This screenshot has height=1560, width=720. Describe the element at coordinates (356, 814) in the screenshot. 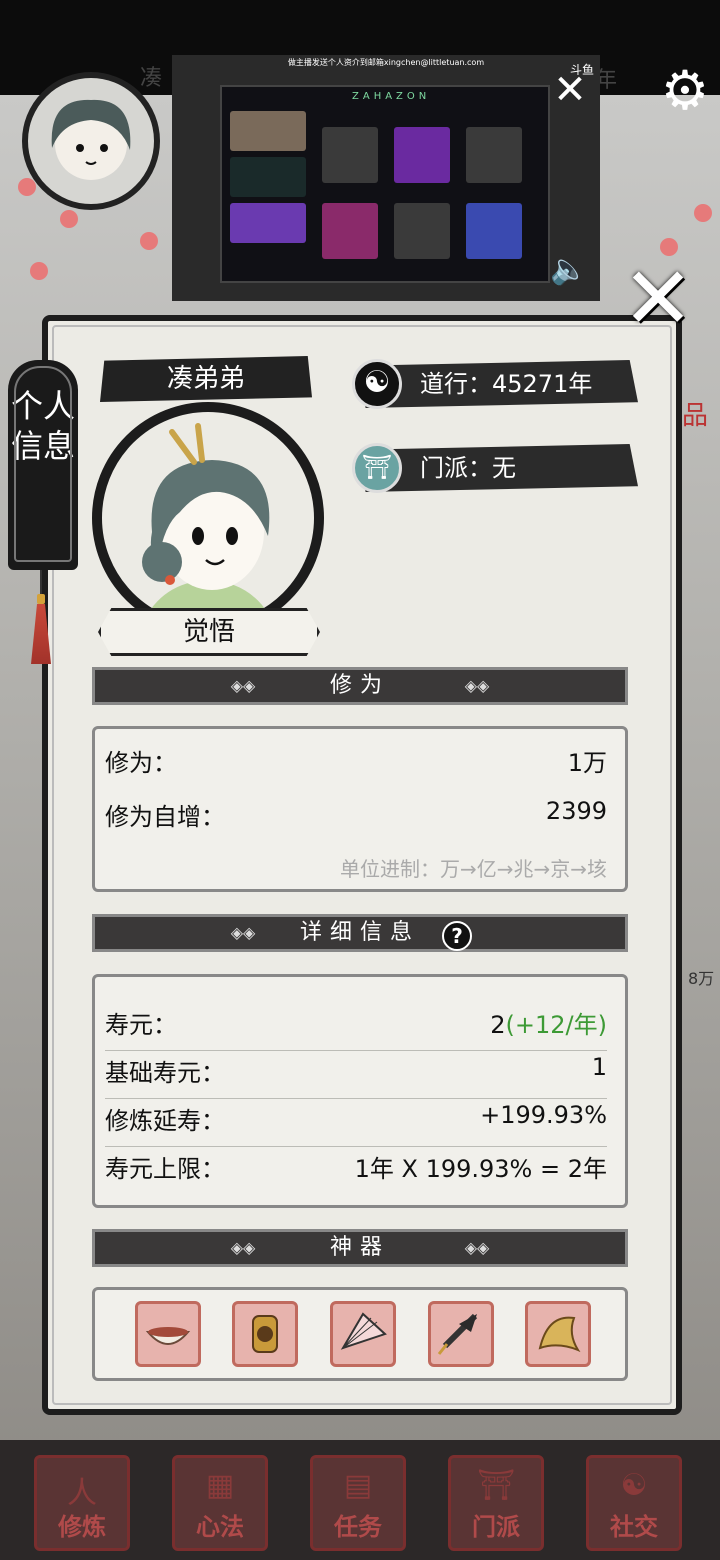

I see `cultivation-growth-row: 修为自增： 2399` at that location.